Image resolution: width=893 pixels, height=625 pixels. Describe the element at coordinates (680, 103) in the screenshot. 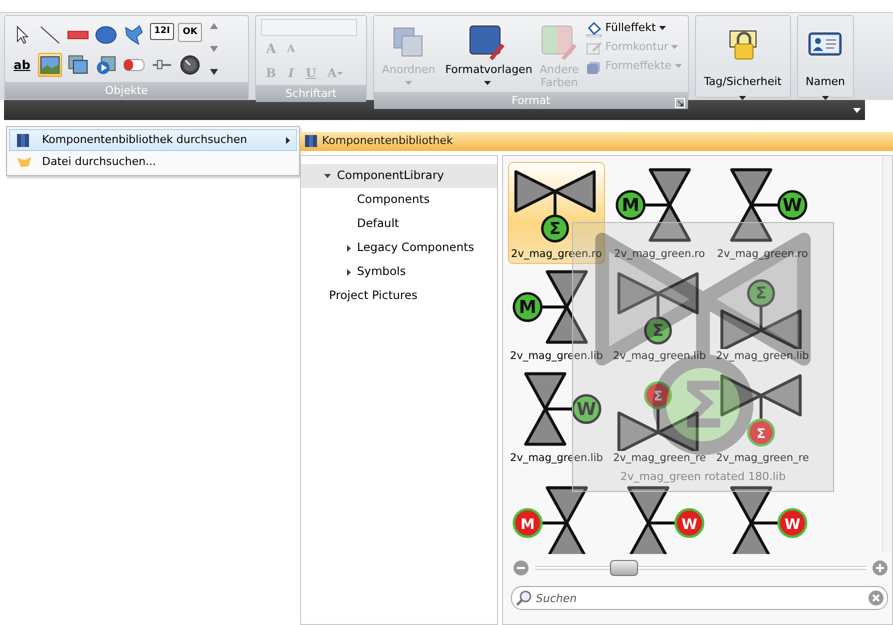

I see `dialog-launcher-icon` at that location.